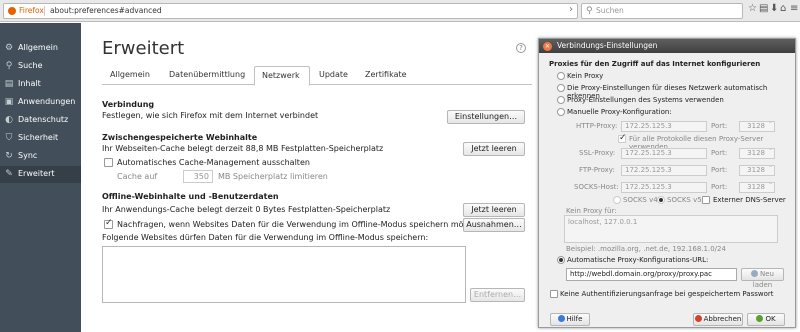 The height and width of the screenshot is (332, 800). Describe the element at coordinates (664, 126) in the screenshot. I see `http-proxy-input: 172.25.125.3` at that location.